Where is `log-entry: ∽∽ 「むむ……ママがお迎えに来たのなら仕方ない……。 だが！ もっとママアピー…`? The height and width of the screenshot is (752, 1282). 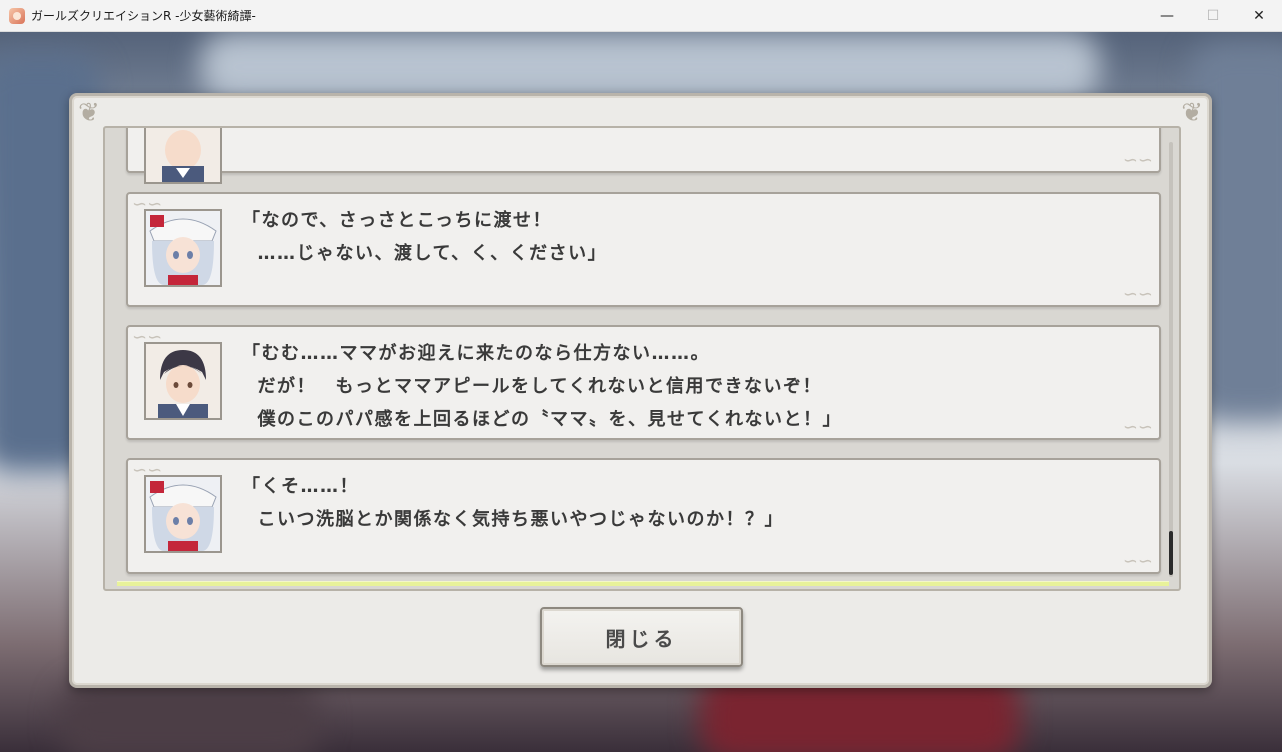
log-entry: ∽∽ 「むむ……ママがお迎えに来たのなら仕方ない……。 だが！ もっとママアピー… is located at coordinates (643, 382).